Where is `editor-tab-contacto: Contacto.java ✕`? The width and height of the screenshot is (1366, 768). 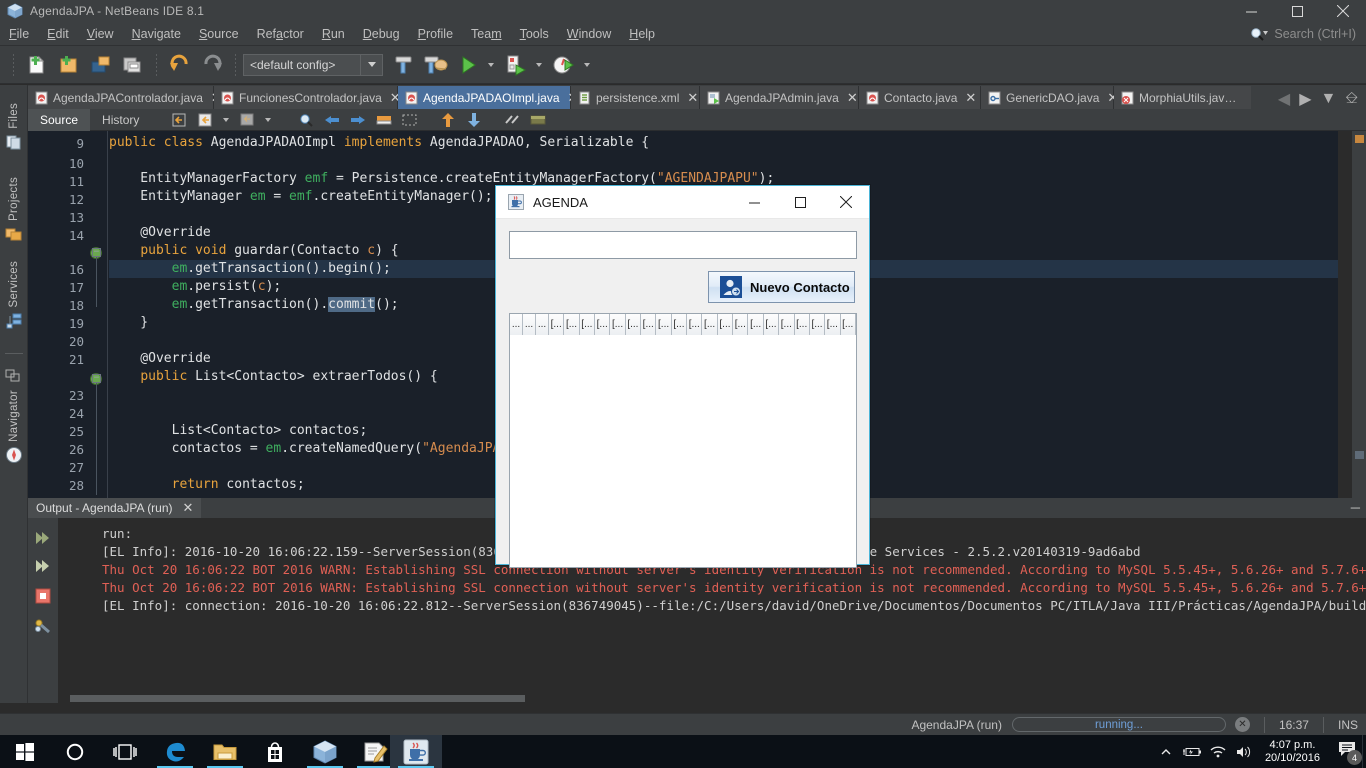 editor-tab-contacto: Contacto.java ✕ is located at coordinates (920, 97).